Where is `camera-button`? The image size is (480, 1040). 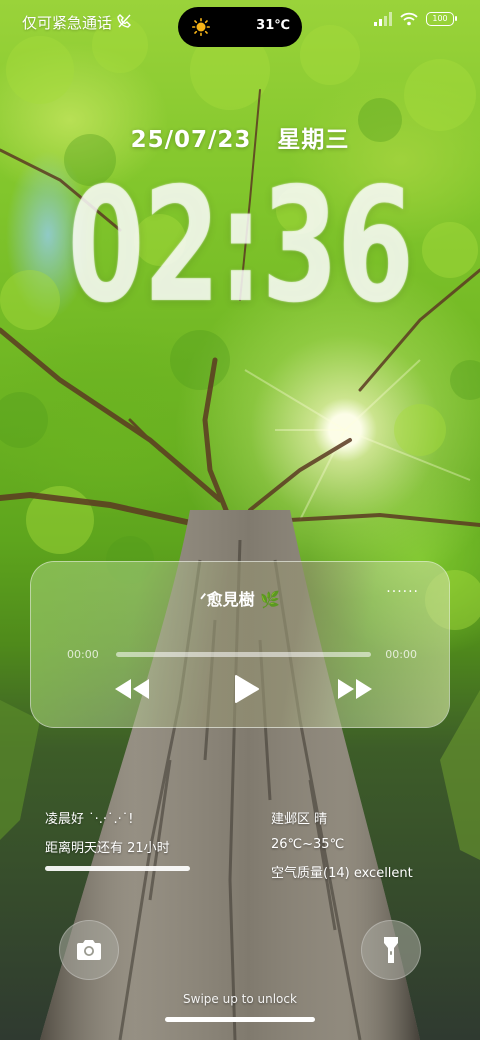
camera-button is located at coordinates (89, 950).